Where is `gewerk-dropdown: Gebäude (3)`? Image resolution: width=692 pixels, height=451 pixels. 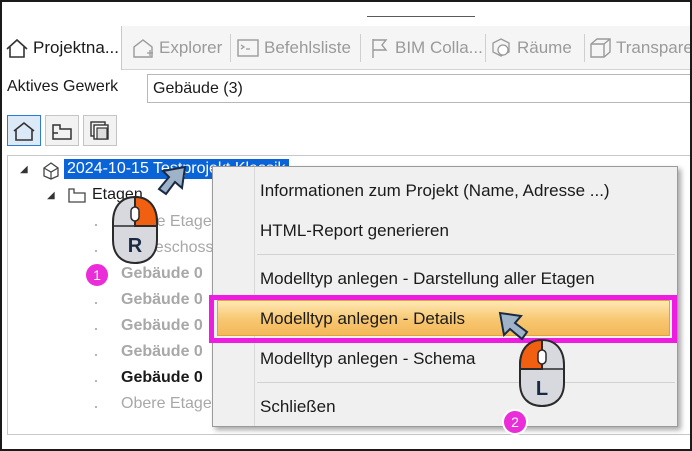 gewerk-dropdown: Gebäude (3) is located at coordinates (418, 88).